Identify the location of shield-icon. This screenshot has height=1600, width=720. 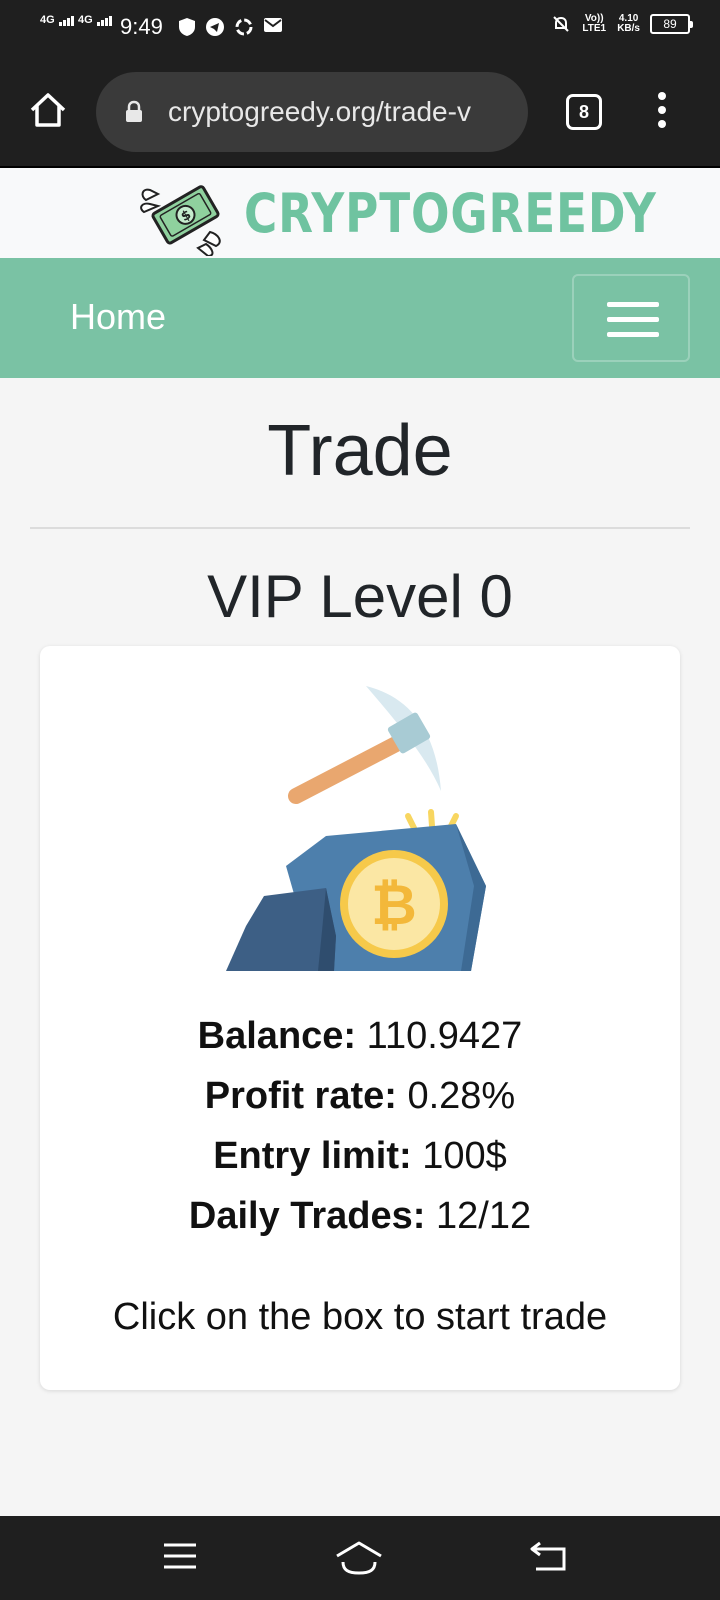
(187, 27).